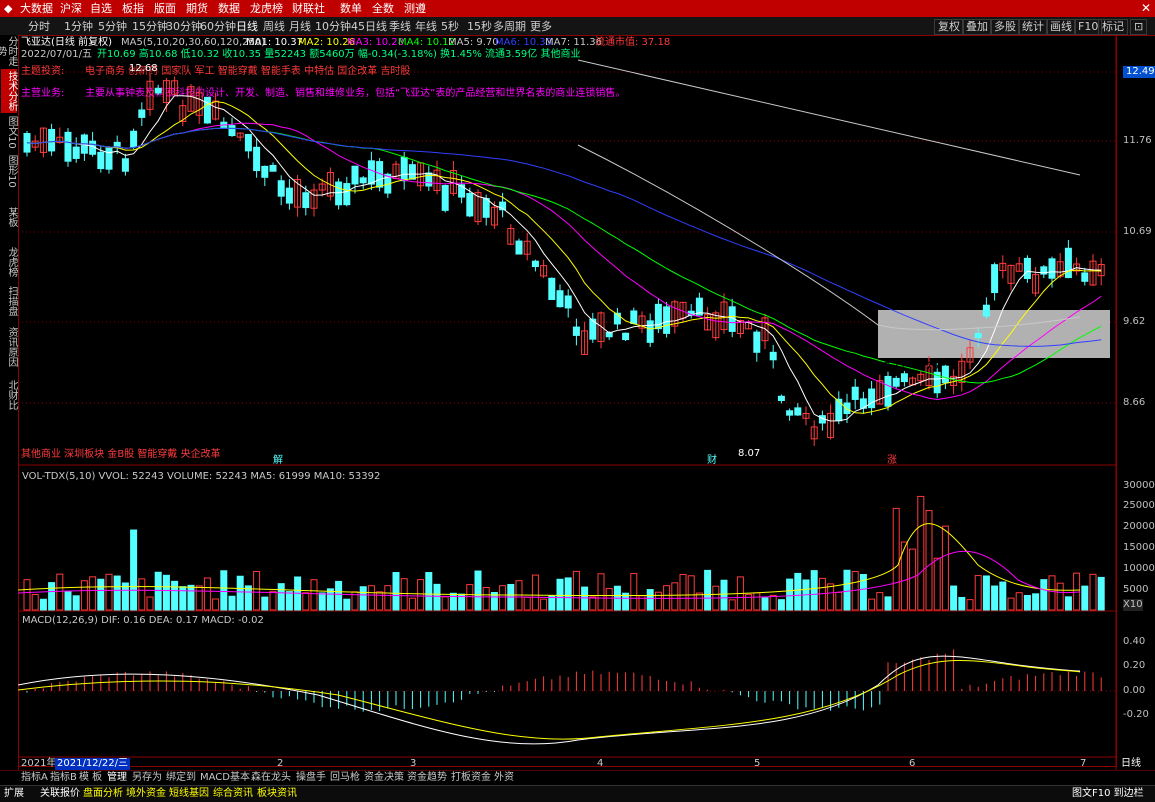 The image size is (1155, 802). What do you see at coordinates (117, 778) in the screenshot?
I see `indicator-tab: 管理` at bounding box center [117, 778].